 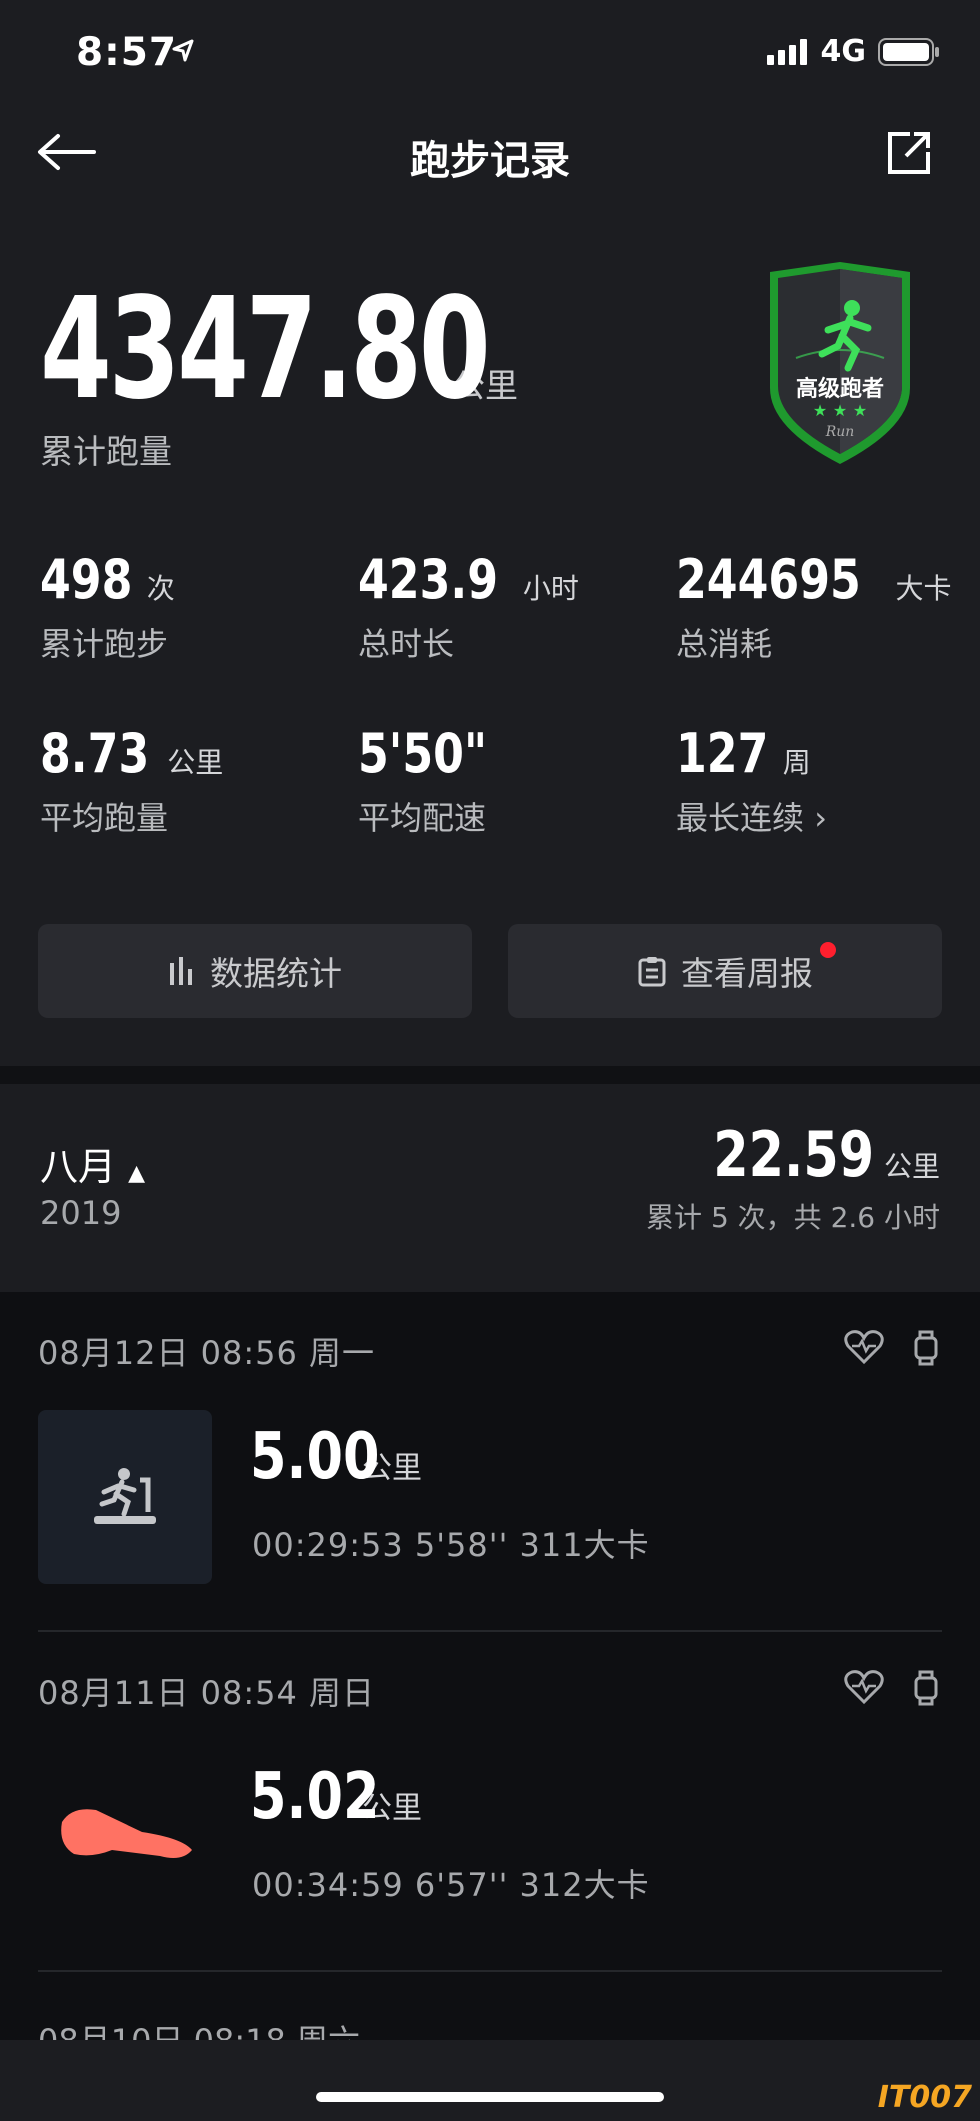 What do you see at coordinates (826, 1154) in the screenshot?
I see `month-distance: 22.59 公里` at bounding box center [826, 1154].